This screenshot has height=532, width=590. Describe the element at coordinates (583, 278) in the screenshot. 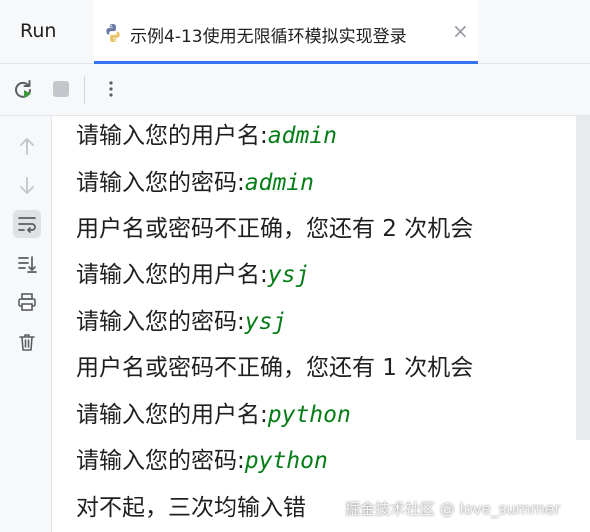

I see `vertical-scrollbar` at that location.